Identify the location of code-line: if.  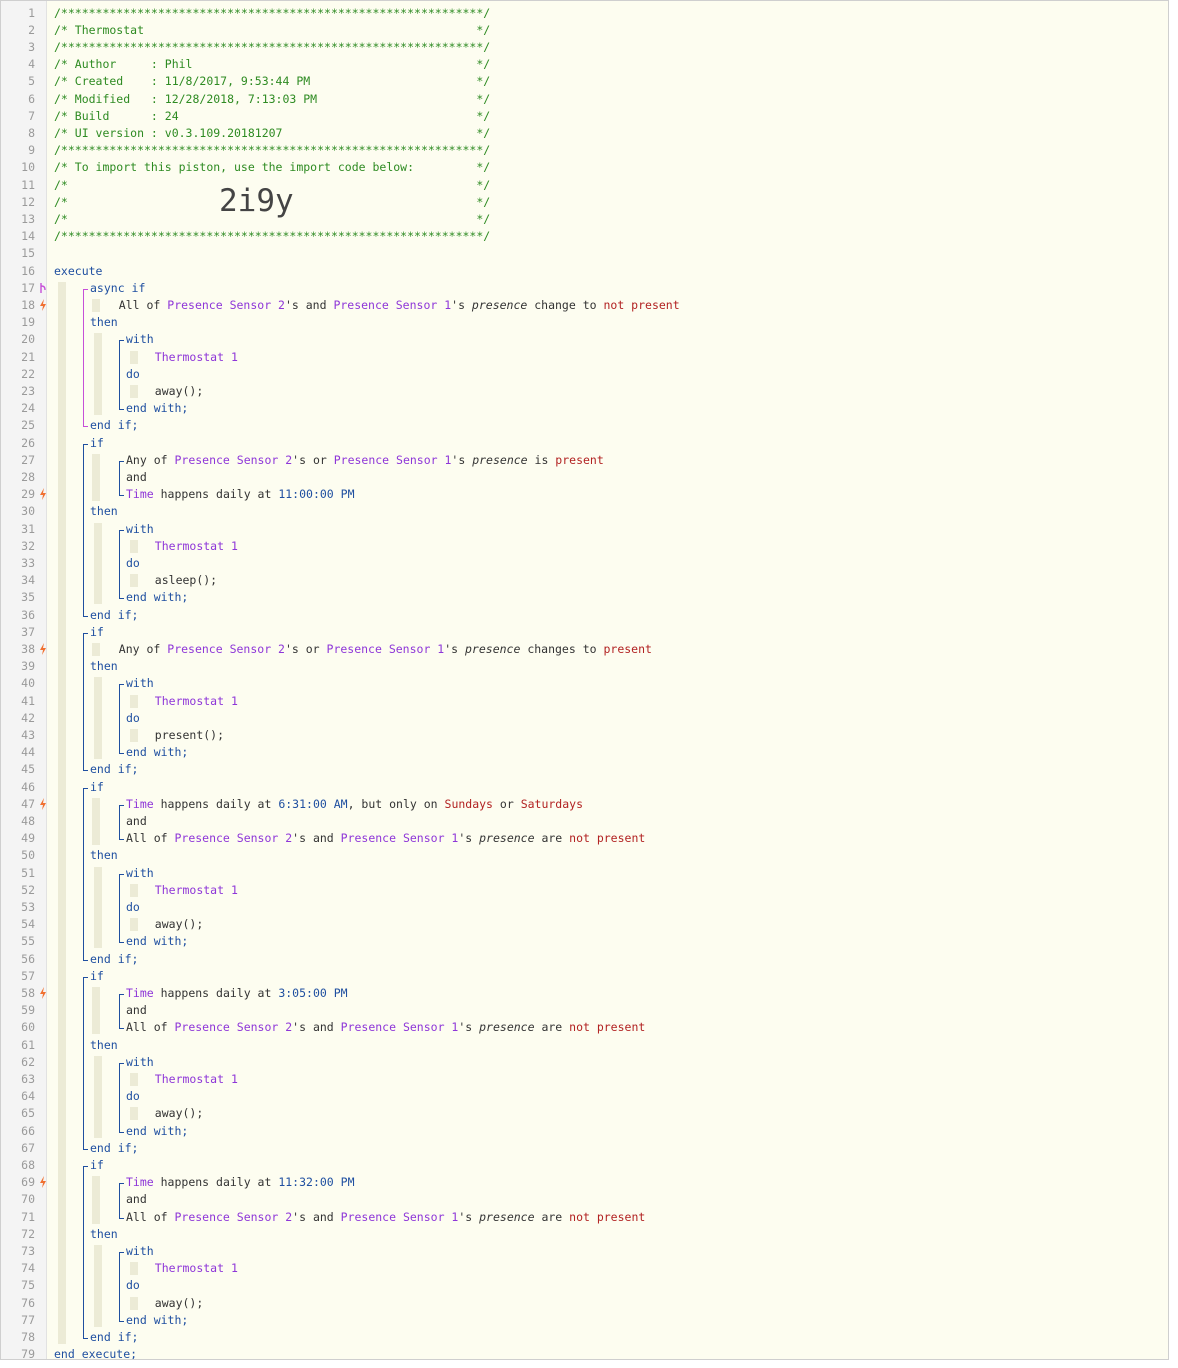
(97, 976).